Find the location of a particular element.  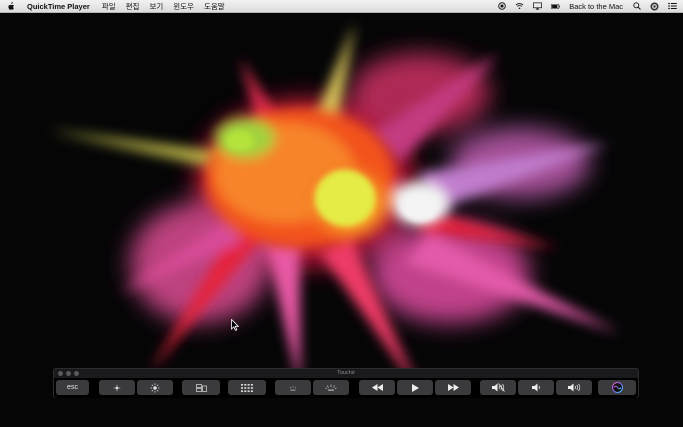

airplay-icon is located at coordinates (538, 6).